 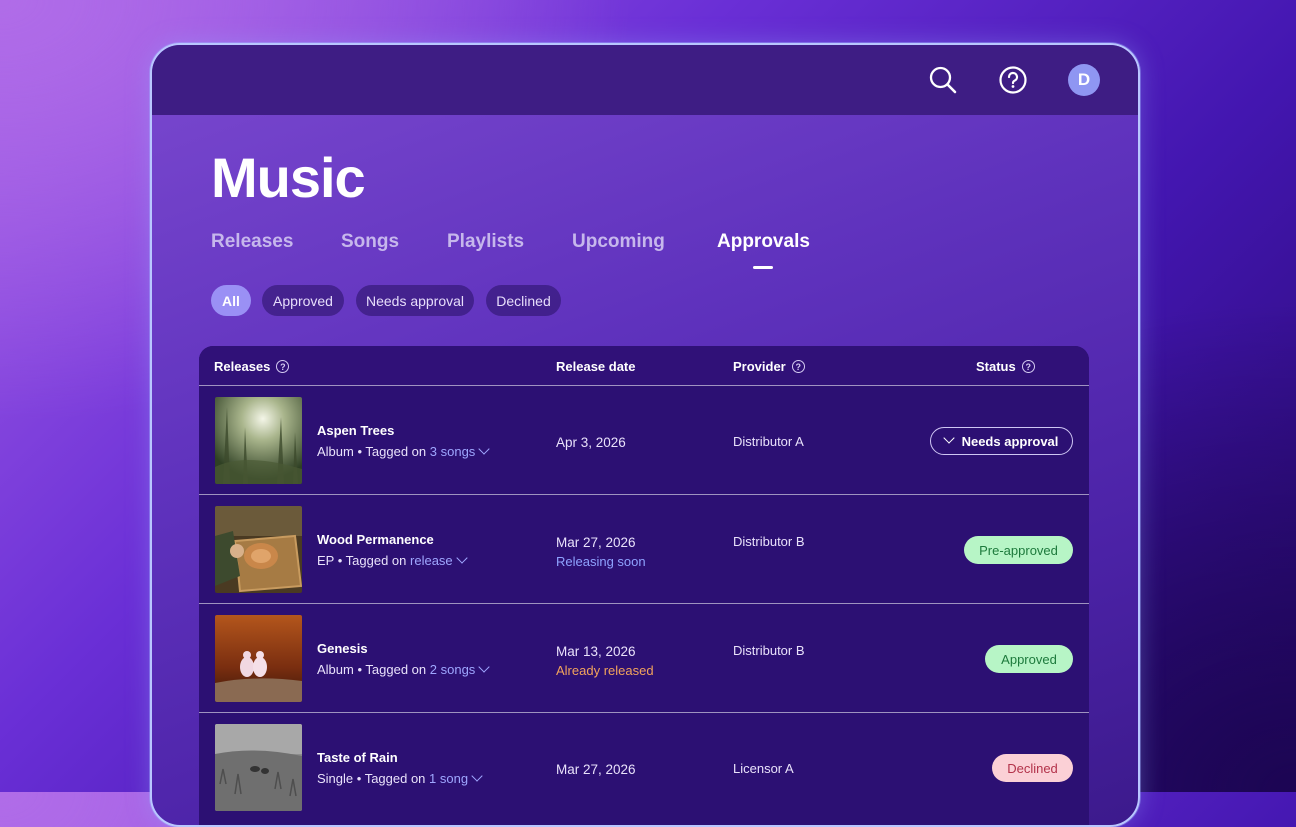 I want to click on tab-songs: Songs, so click(x=370, y=242).